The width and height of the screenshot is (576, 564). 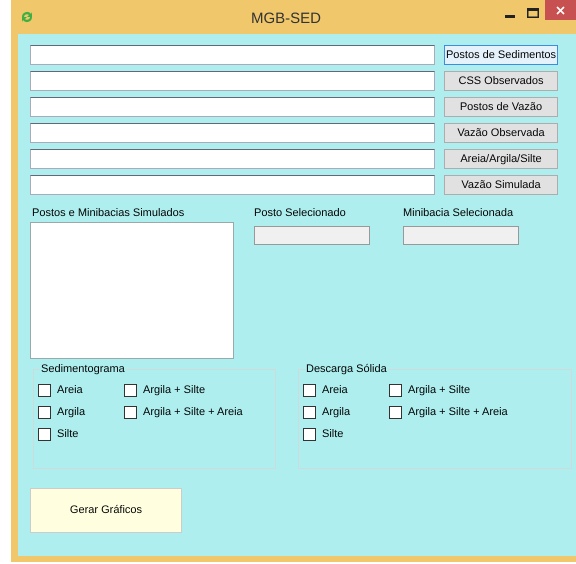 What do you see at coordinates (458, 213) in the screenshot?
I see `field-label: Minibacia Selecionada` at bounding box center [458, 213].